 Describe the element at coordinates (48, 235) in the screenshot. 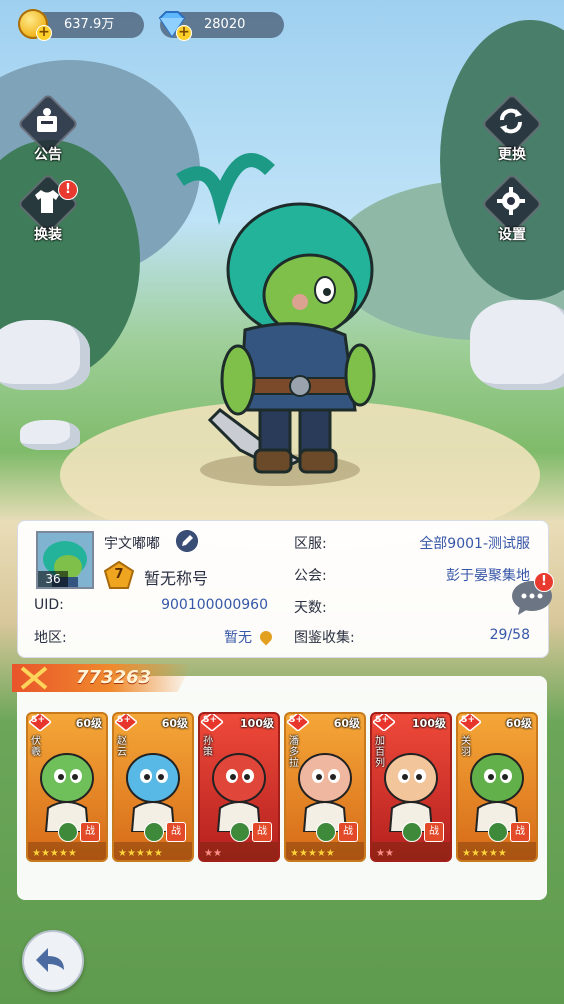

I see `dress-up-label: 换装` at that location.